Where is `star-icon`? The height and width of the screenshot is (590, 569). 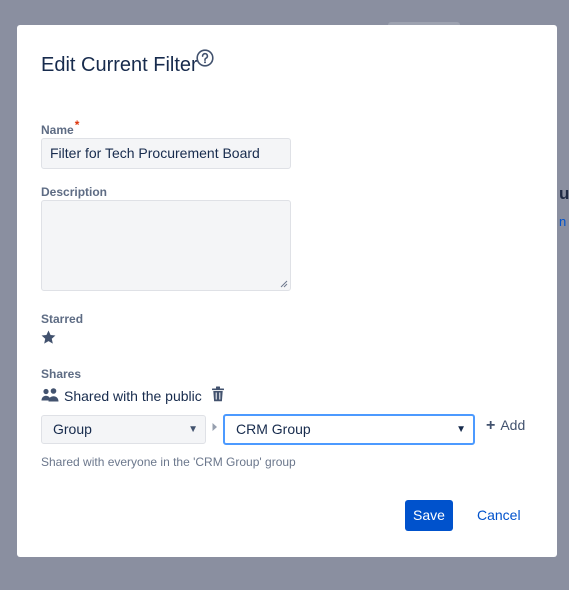 star-icon is located at coordinates (48, 337).